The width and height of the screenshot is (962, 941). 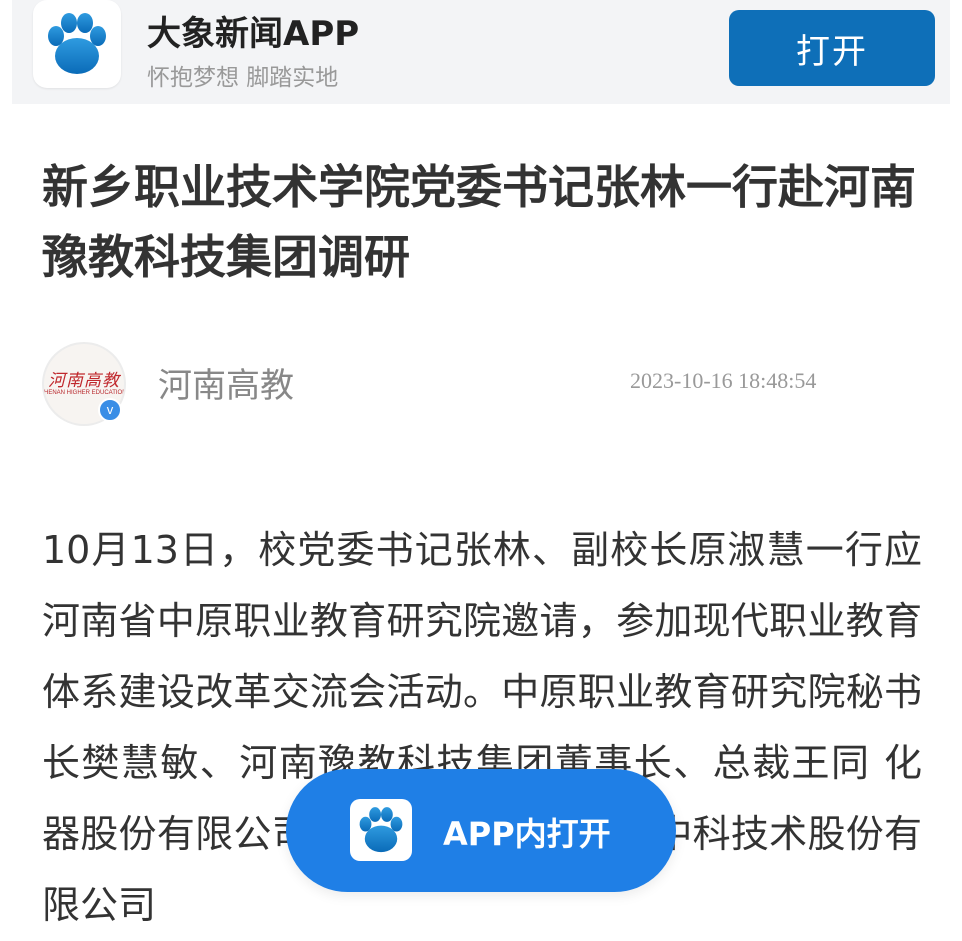 What do you see at coordinates (479, 222) in the screenshot?
I see `article-title: 新乡职业技术学院党委书记张林一行赴河南豫教科技集团调研` at bounding box center [479, 222].